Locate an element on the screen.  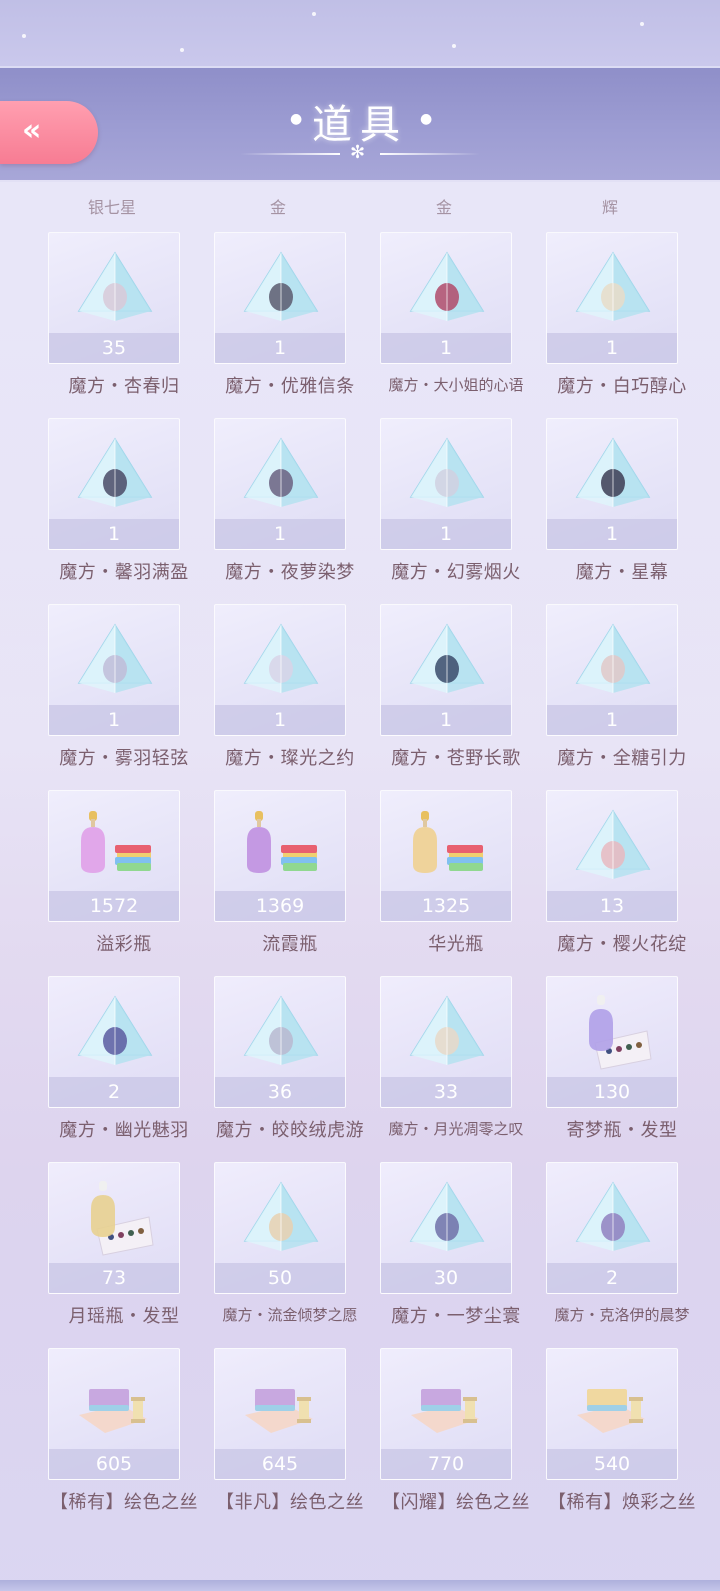
bottom-edge is located at coordinates (360, 1585).